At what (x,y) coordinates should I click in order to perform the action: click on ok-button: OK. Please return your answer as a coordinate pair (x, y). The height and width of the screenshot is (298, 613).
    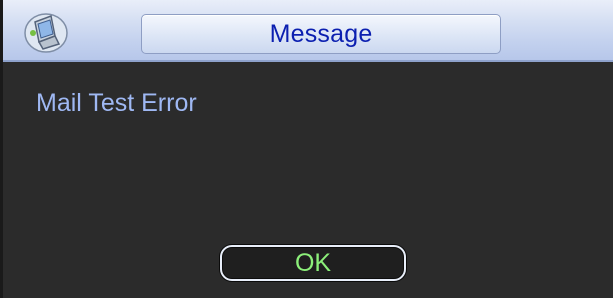
    Looking at the image, I should click on (313, 263).